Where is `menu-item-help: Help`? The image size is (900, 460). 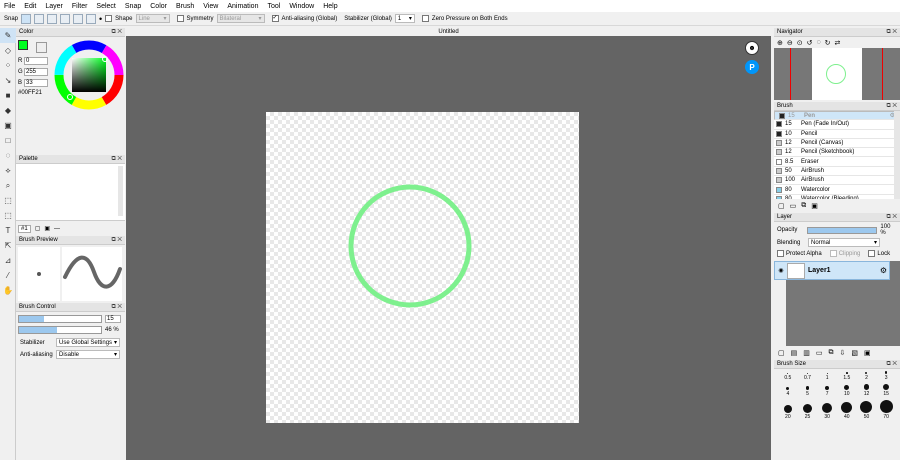 menu-item-help: Help is located at coordinates (330, 6).